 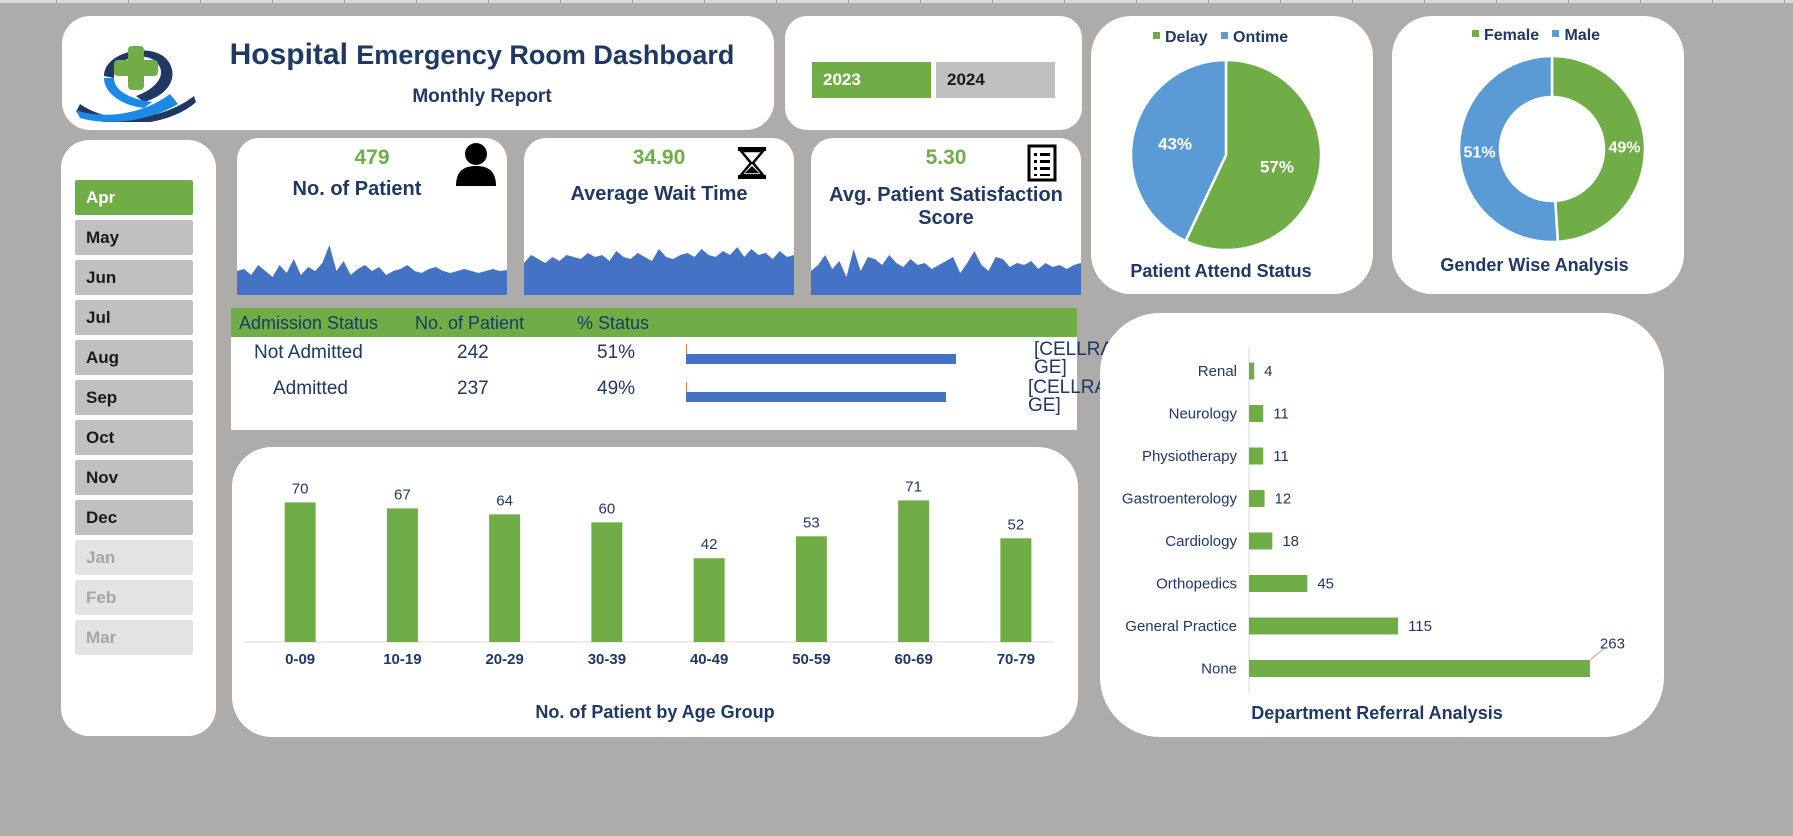 What do you see at coordinates (134, 597) in the screenshot?
I see `month-button-feb: Feb` at bounding box center [134, 597].